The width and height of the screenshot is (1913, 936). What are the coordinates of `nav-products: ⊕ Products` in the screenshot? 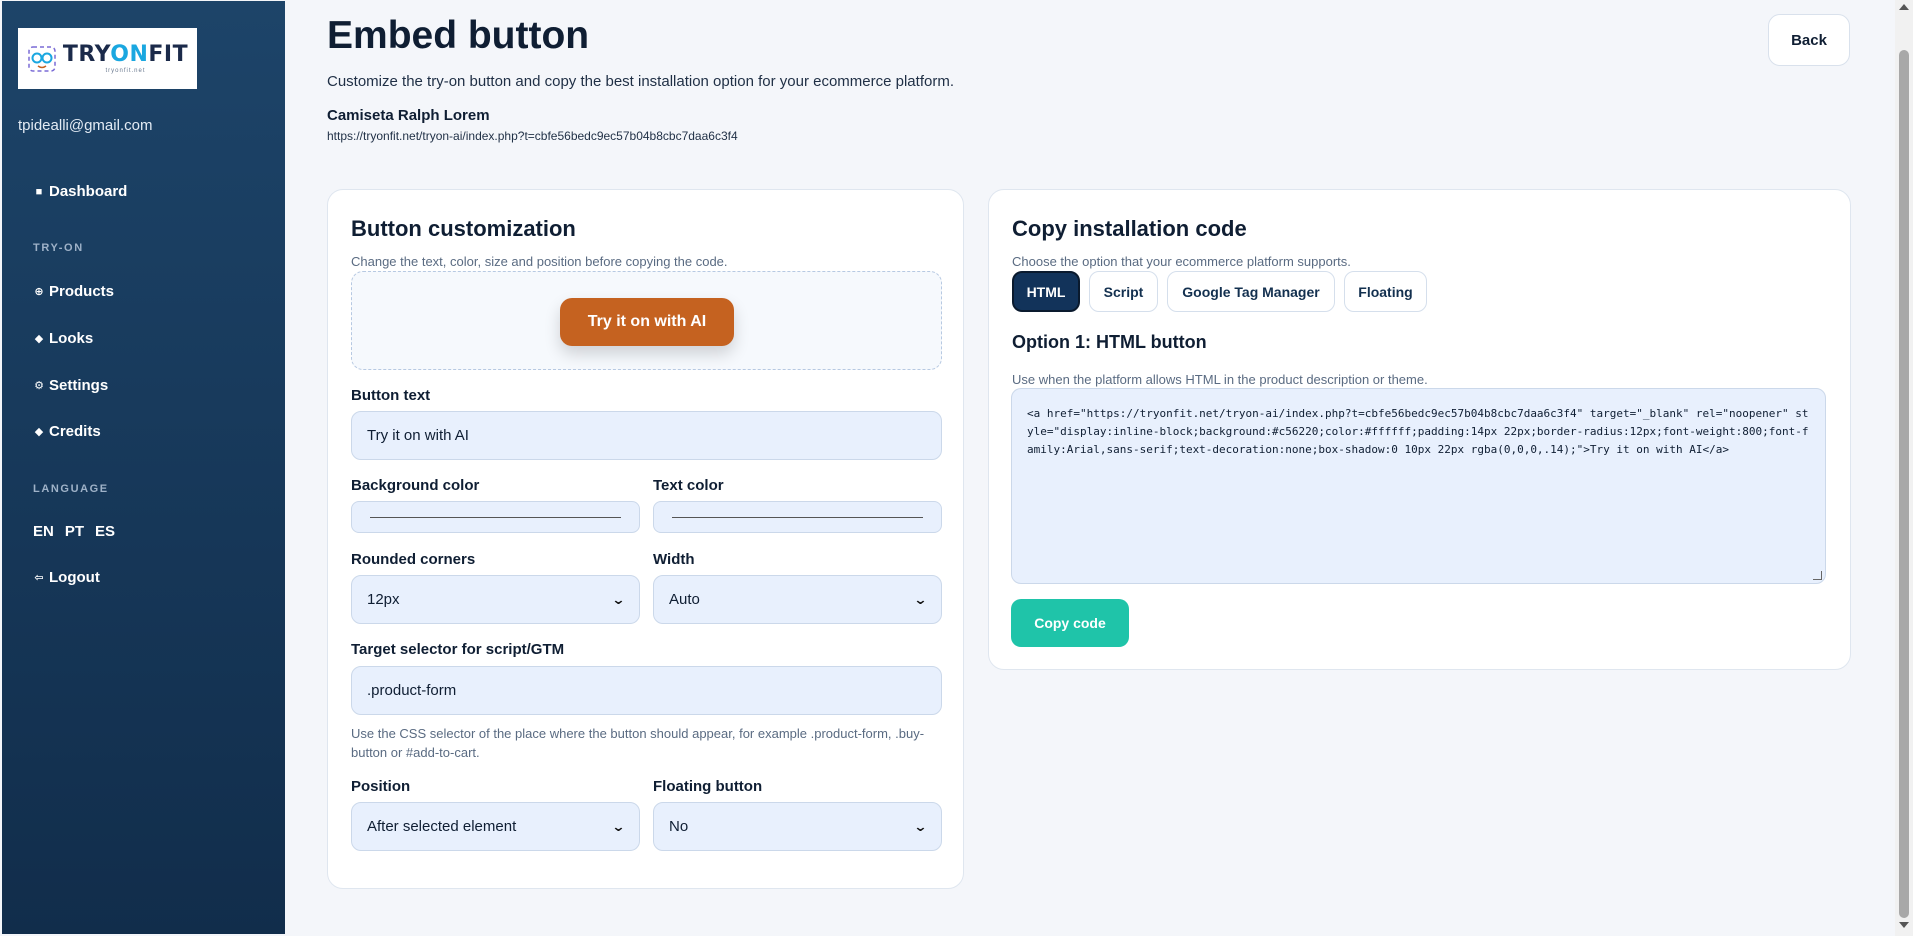 It's located at (73, 291).